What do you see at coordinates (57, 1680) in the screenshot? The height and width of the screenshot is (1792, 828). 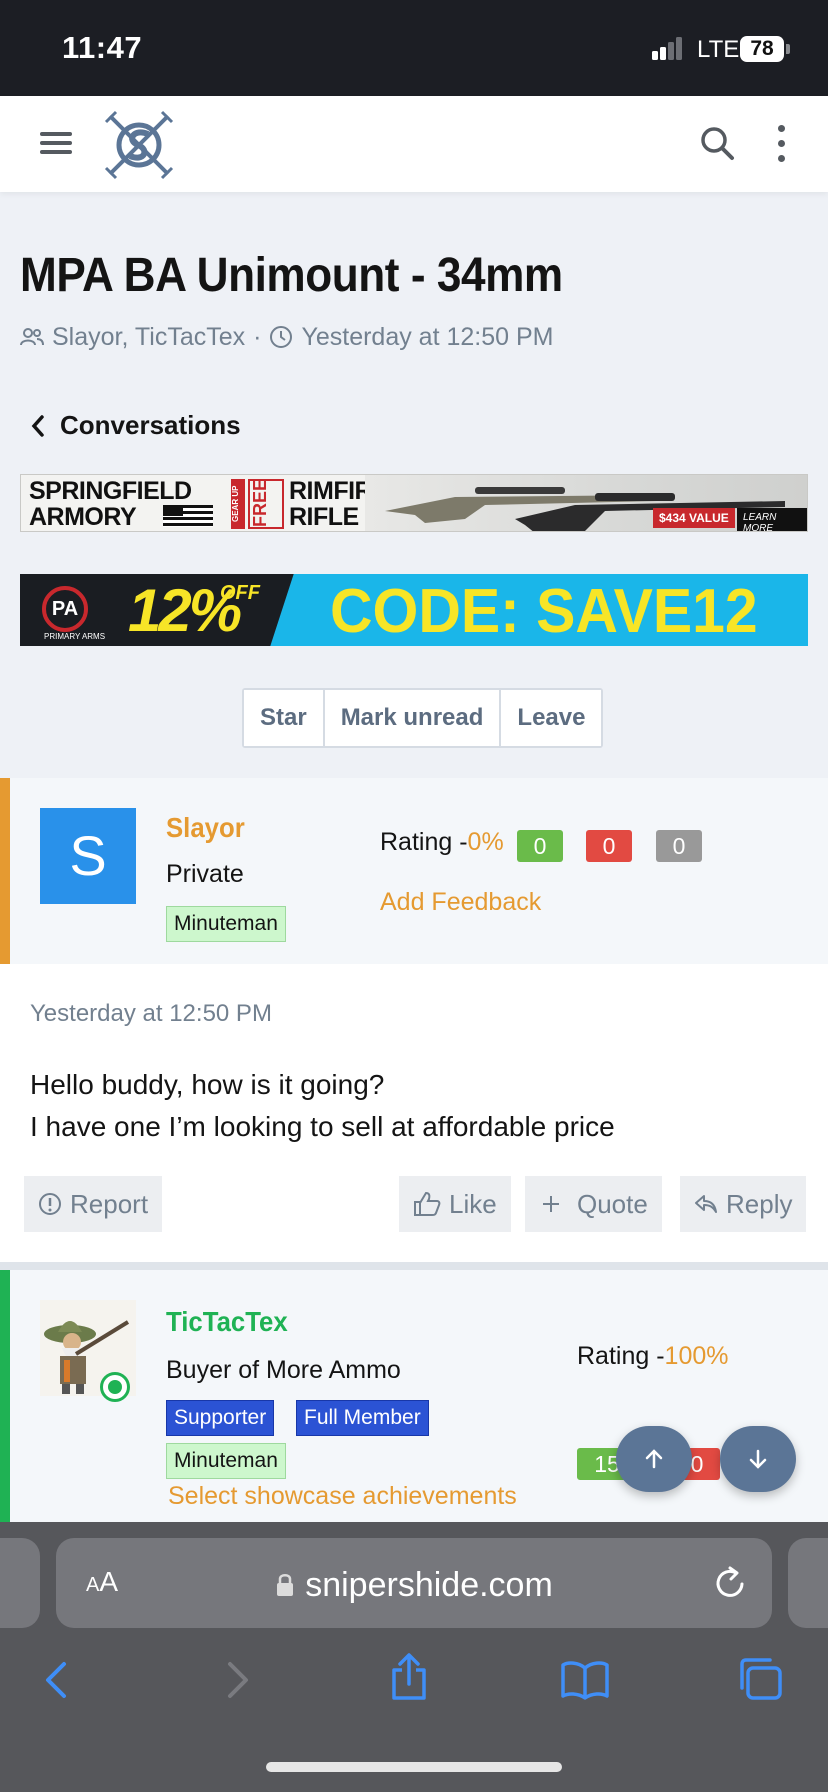 I see `back-icon` at bounding box center [57, 1680].